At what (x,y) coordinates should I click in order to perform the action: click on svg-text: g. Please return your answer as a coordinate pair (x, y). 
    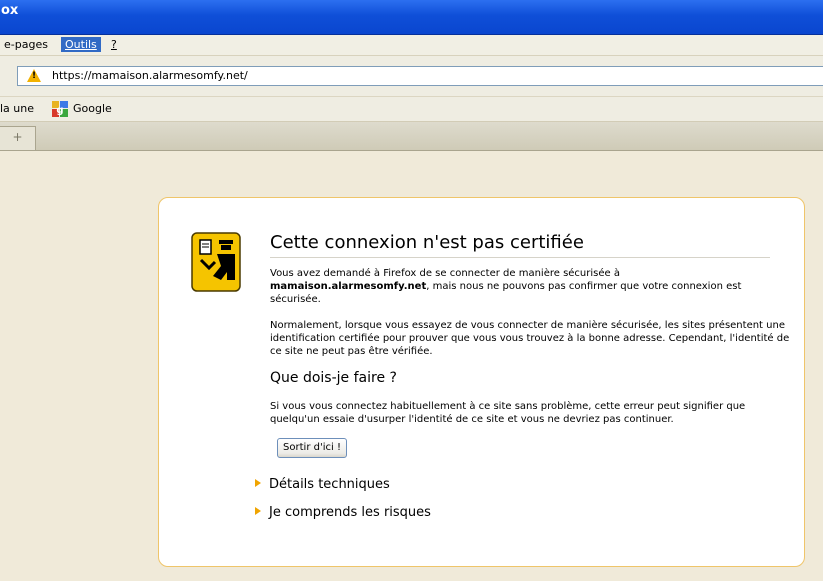
    Looking at the image, I should click on (59, 110).